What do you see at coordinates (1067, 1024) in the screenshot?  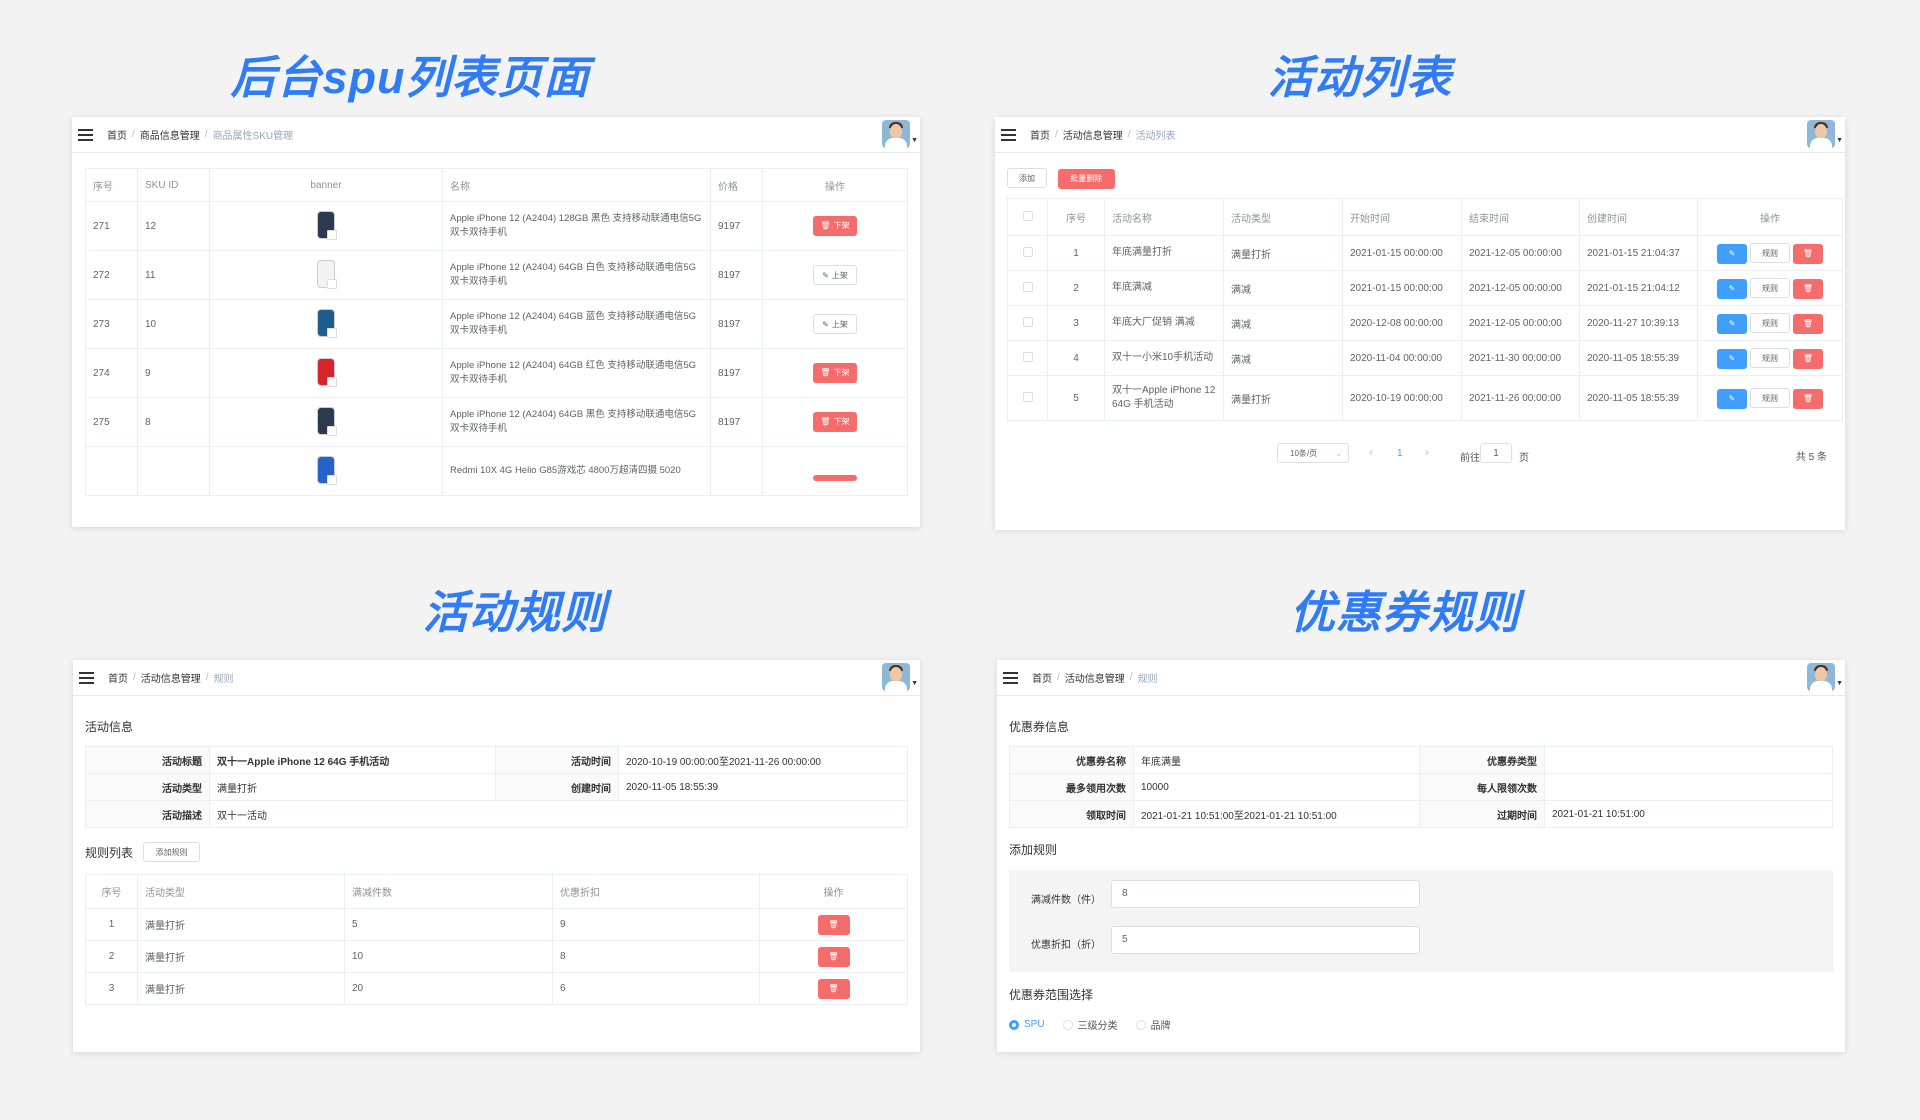 I see `radio-unchecked-icon` at bounding box center [1067, 1024].